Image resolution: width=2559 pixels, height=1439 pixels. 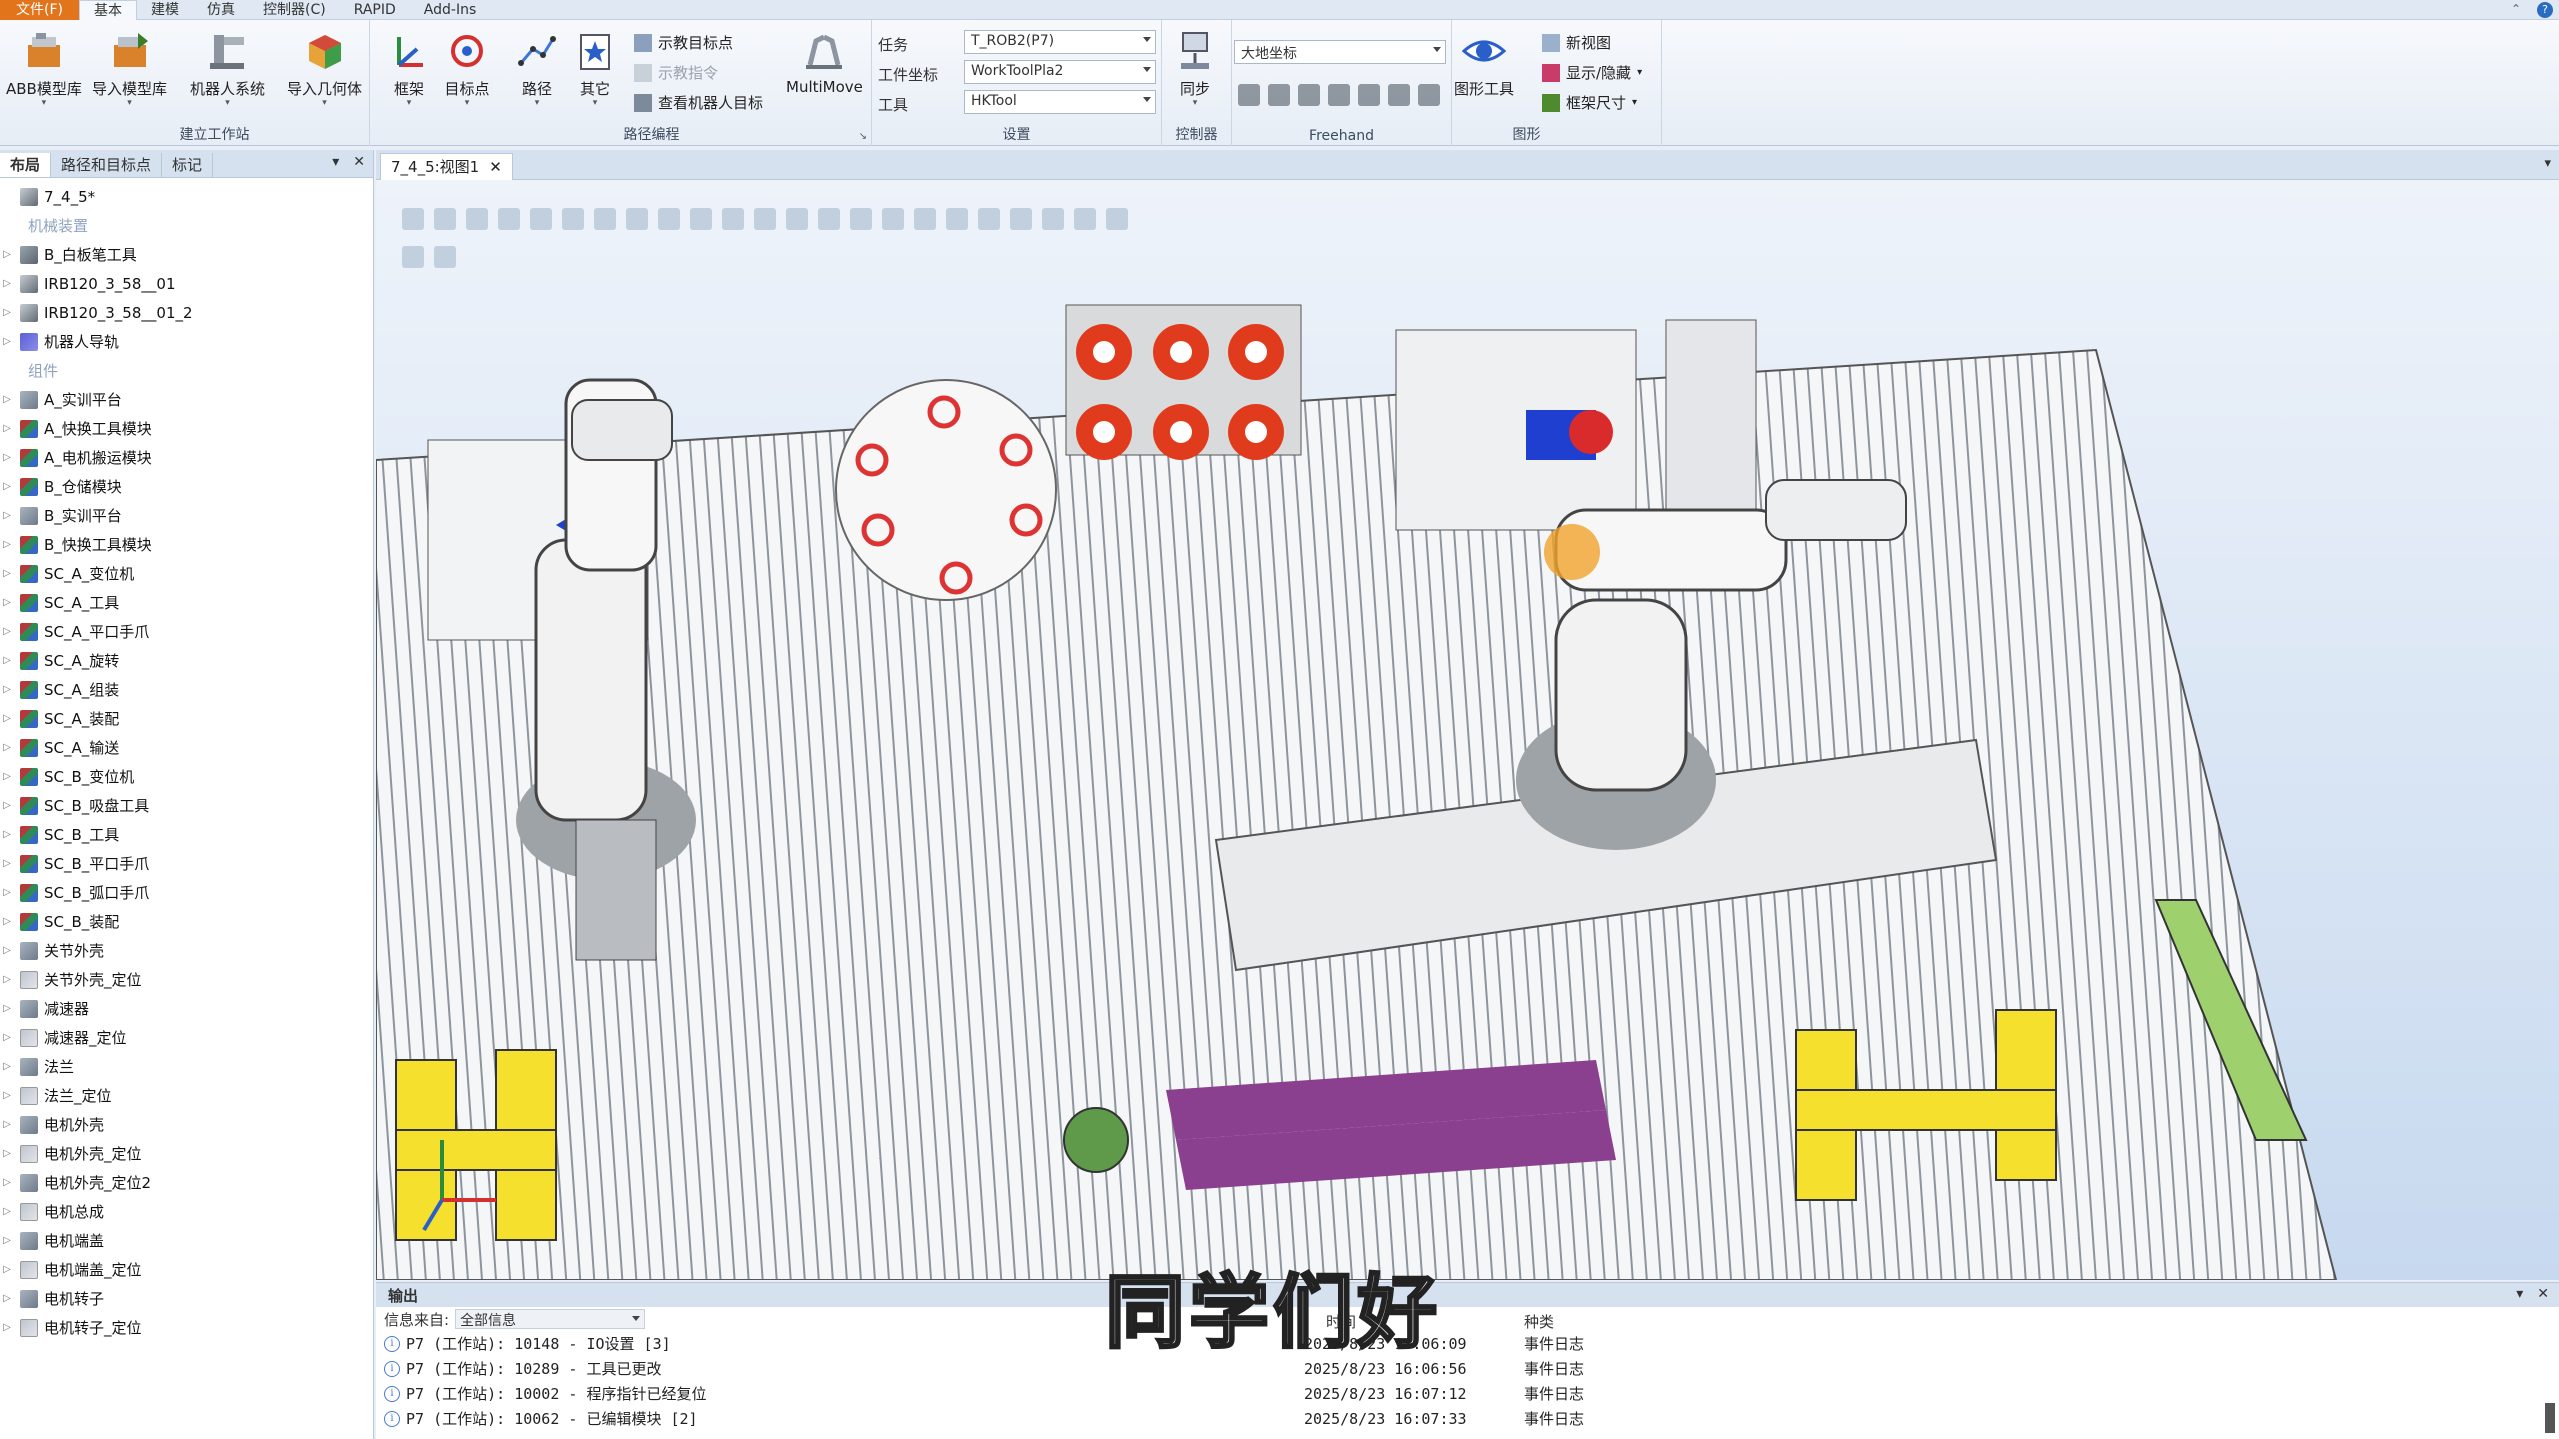 What do you see at coordinates (595, 68) in the screenshot?
I see `other-button: 其它 ▾` at bounding box center [595, 68].